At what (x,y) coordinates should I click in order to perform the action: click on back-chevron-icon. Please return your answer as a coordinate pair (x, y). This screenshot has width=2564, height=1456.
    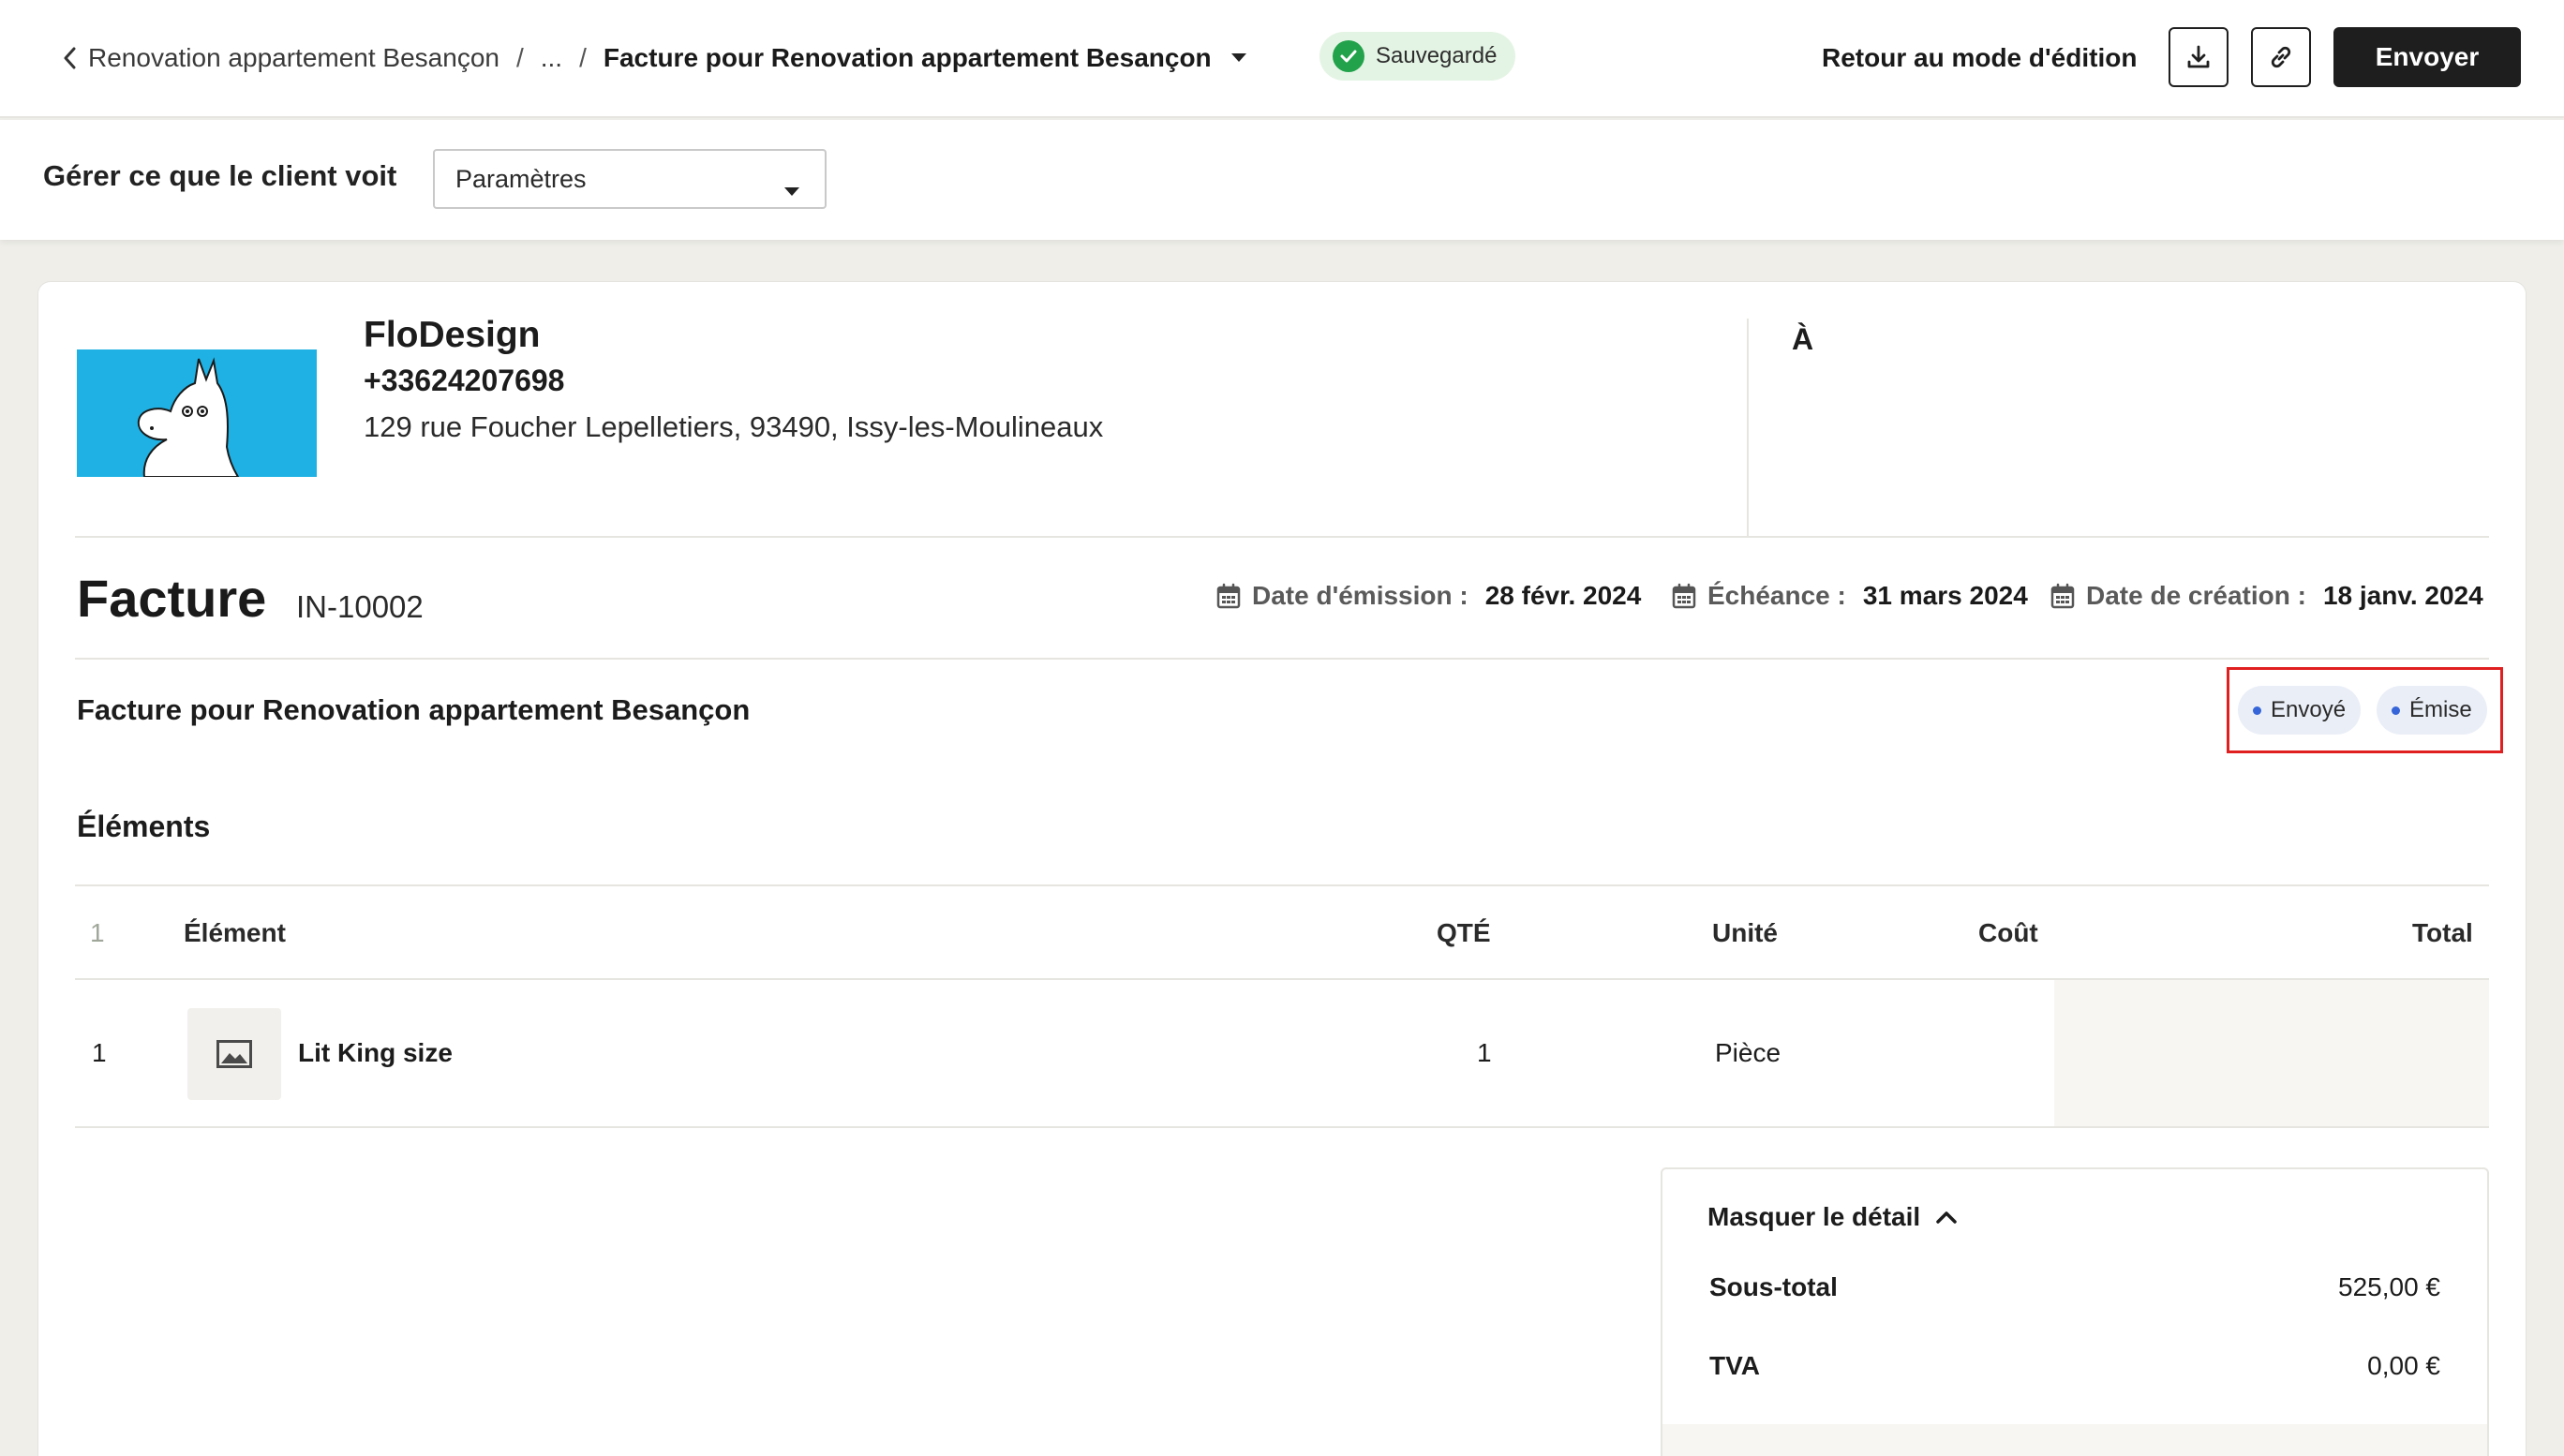
    Looking at the image, I should click on (69, 58).